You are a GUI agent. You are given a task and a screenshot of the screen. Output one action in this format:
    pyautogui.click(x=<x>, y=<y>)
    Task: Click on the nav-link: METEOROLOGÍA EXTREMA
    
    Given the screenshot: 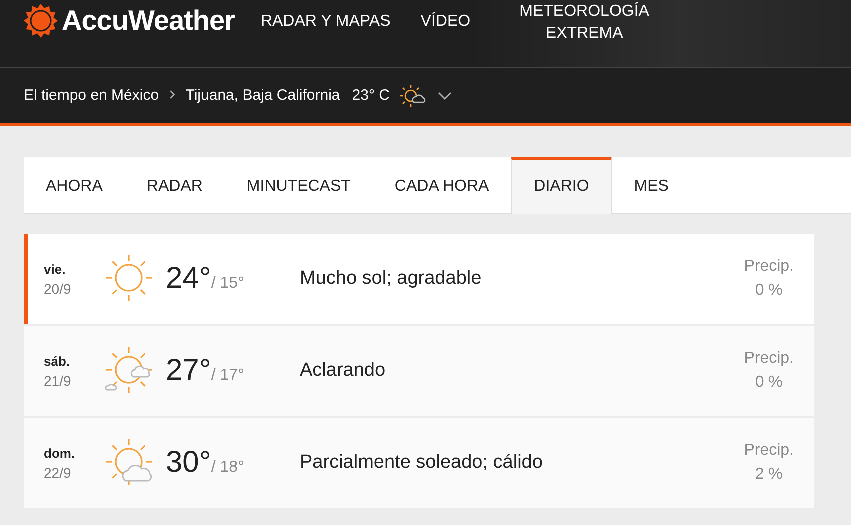 What is the action you would take?
    pyautogui.click(x=584, y=22)
    